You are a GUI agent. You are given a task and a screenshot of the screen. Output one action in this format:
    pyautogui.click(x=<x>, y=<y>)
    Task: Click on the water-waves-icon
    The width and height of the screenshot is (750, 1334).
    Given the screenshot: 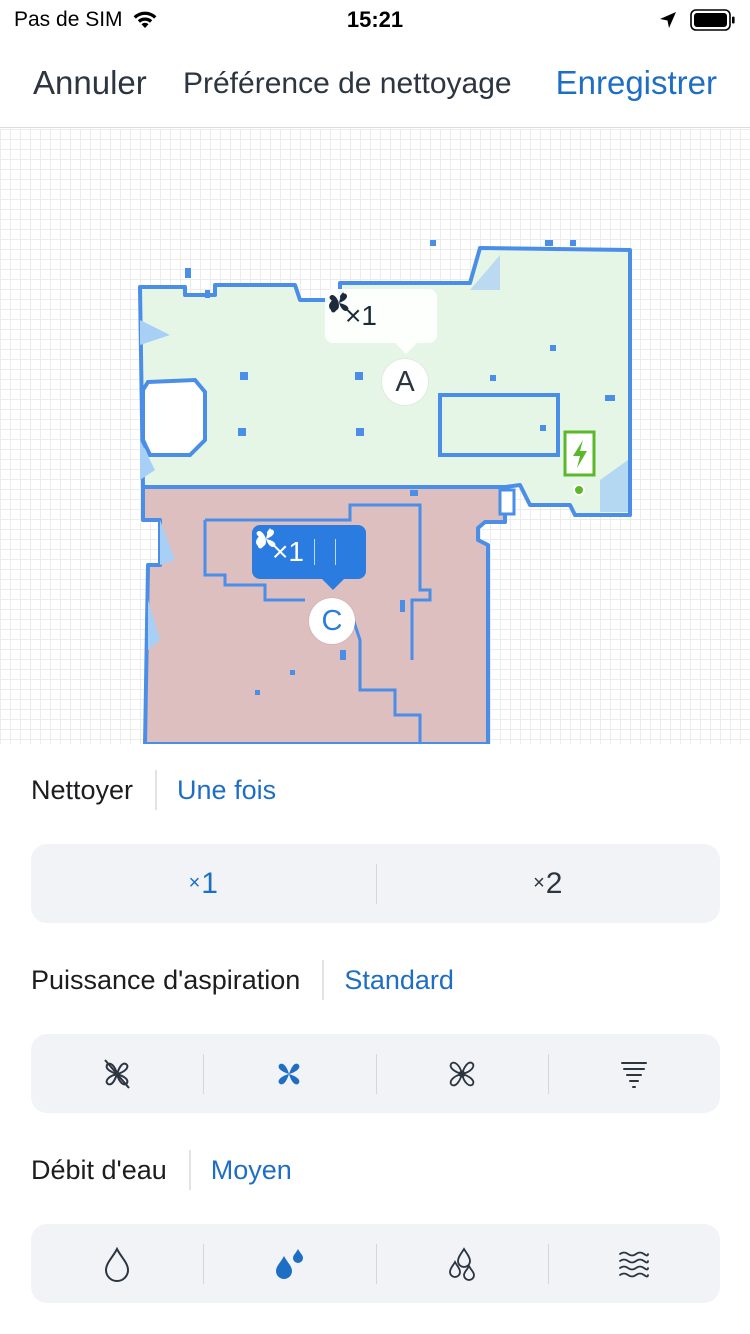 What is the action you would take?
    pyautogui.click(x=633, y=1264)
    